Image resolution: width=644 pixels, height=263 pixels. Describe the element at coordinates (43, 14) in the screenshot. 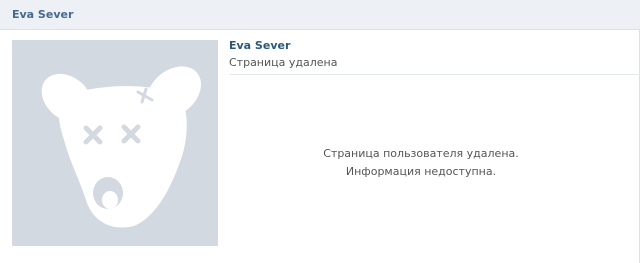

I see `header-title: Eva Sever` at that location.